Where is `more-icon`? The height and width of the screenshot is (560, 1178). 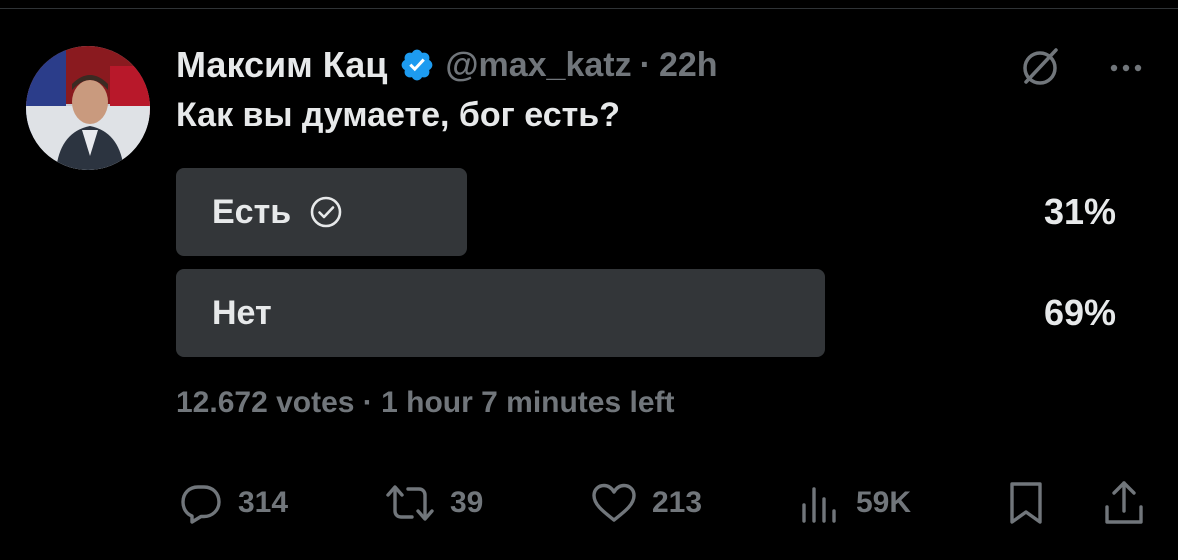
more-icon is located at coordinates (1126, 68).